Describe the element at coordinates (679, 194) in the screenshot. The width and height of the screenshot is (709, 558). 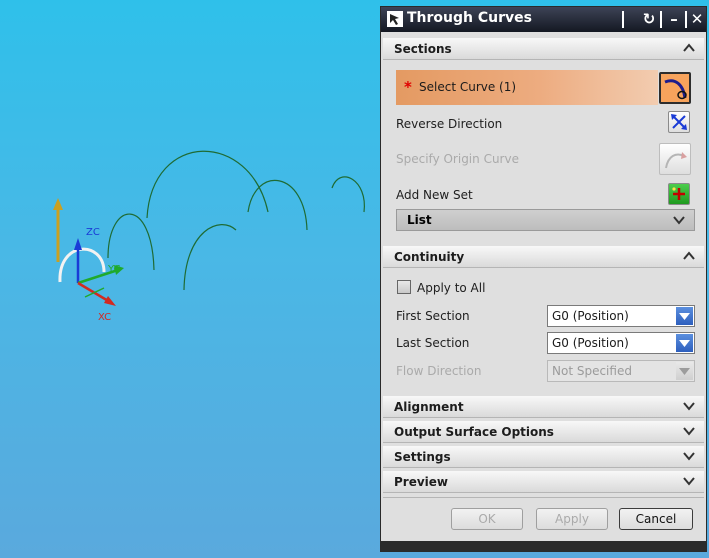
I see `add-new-set-icon` at that location.